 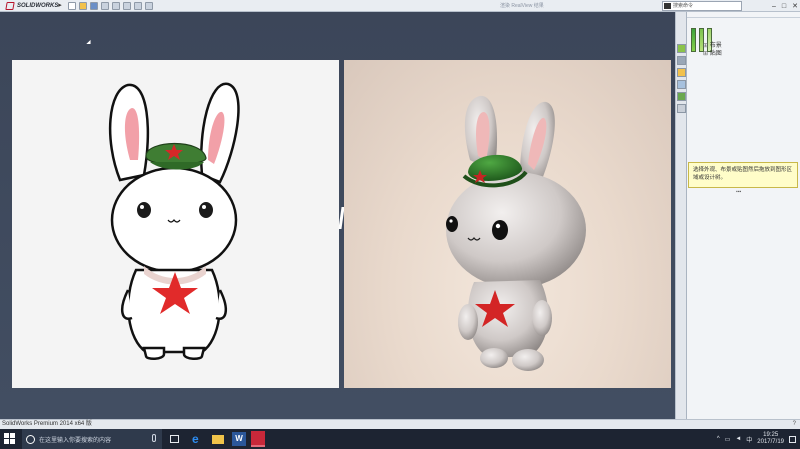 I want to click on task-view-icon, so click(x=174, y=439).